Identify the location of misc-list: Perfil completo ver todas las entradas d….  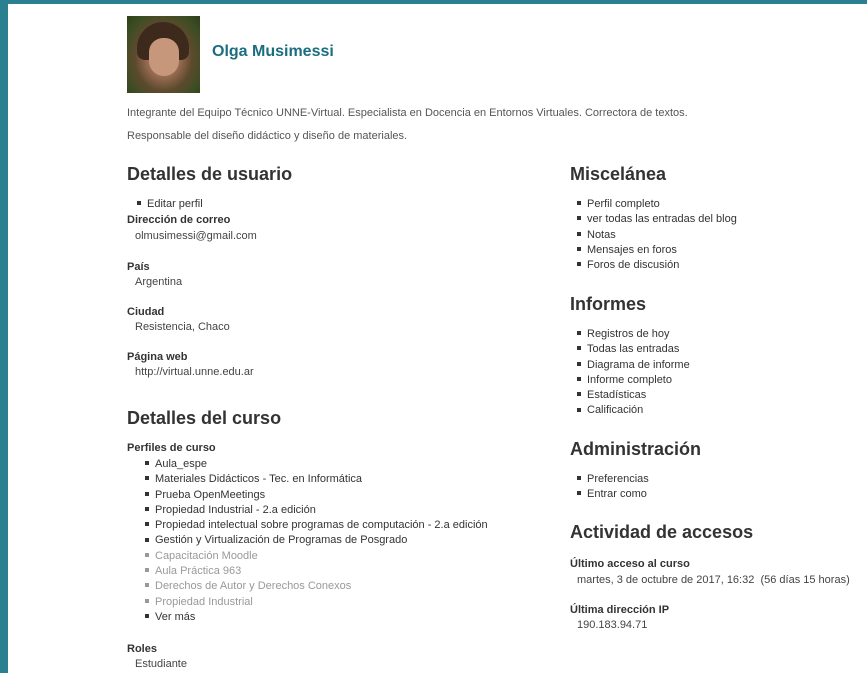
(657, 235).